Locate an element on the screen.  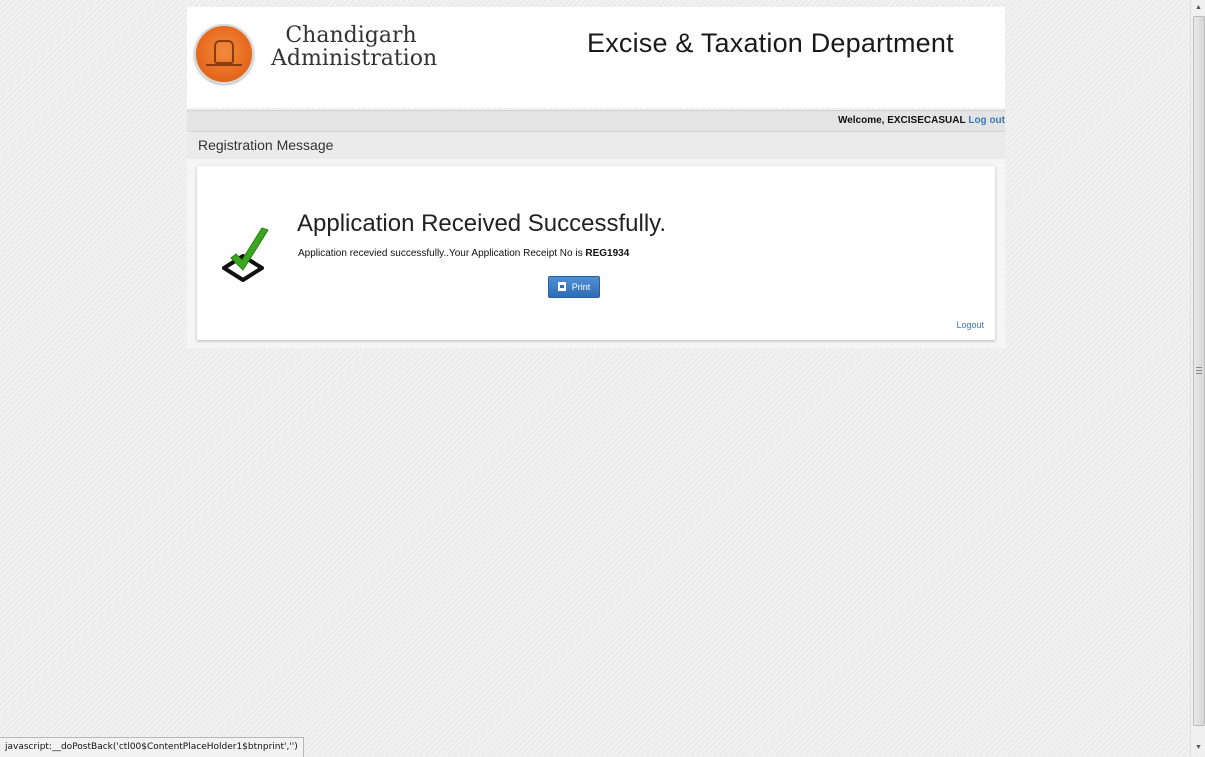
print-button-label: Print is located at coordinates (581, 287).